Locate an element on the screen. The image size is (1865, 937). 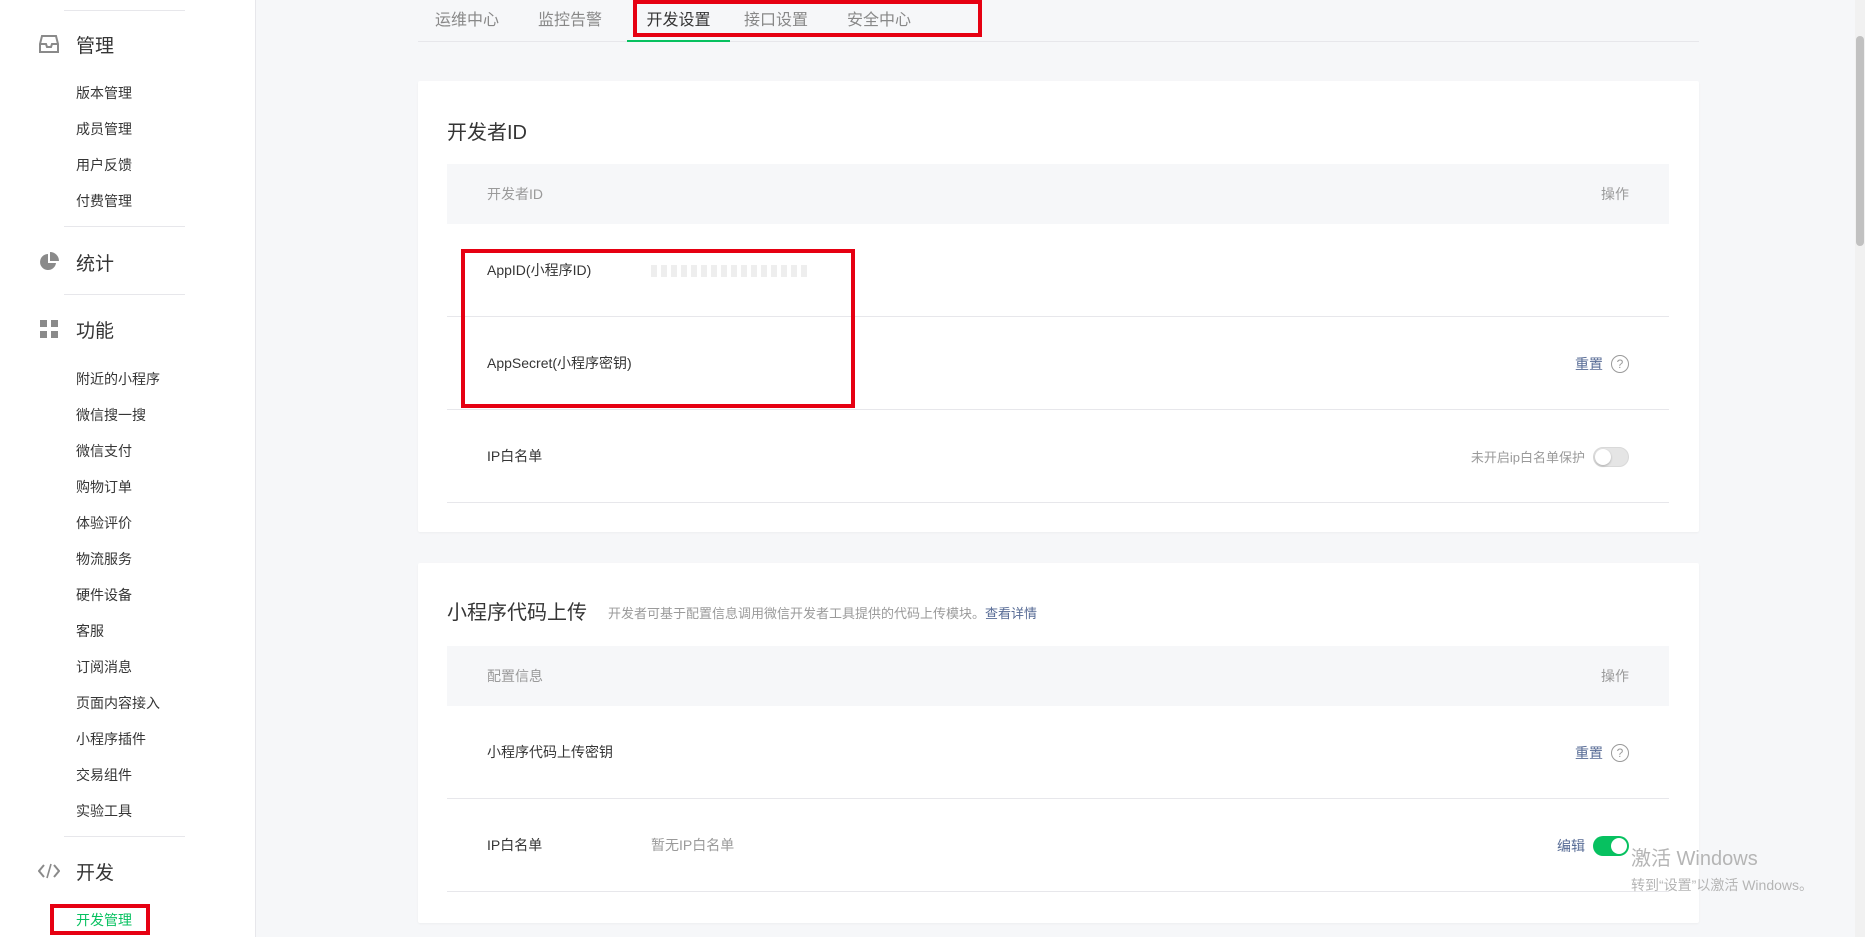
sidebar-item-plugin: 小程序插件 is located at coordinates (111, 739).